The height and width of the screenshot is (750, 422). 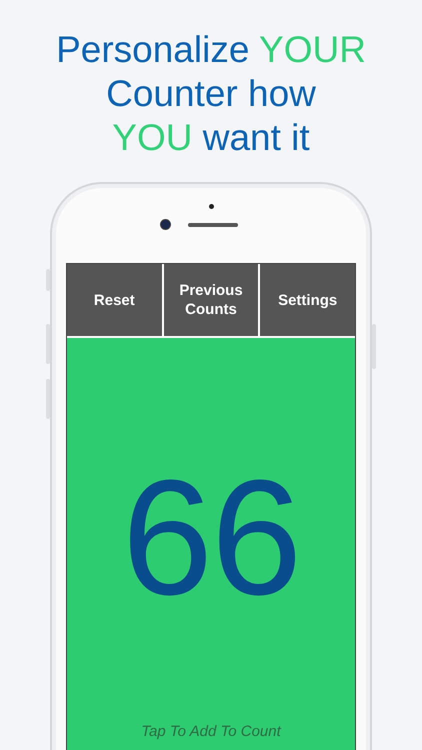 What do you see at coordinates (165, 224) in the screenshot?
I see `camera-icon` at bounding box center [165, 224].